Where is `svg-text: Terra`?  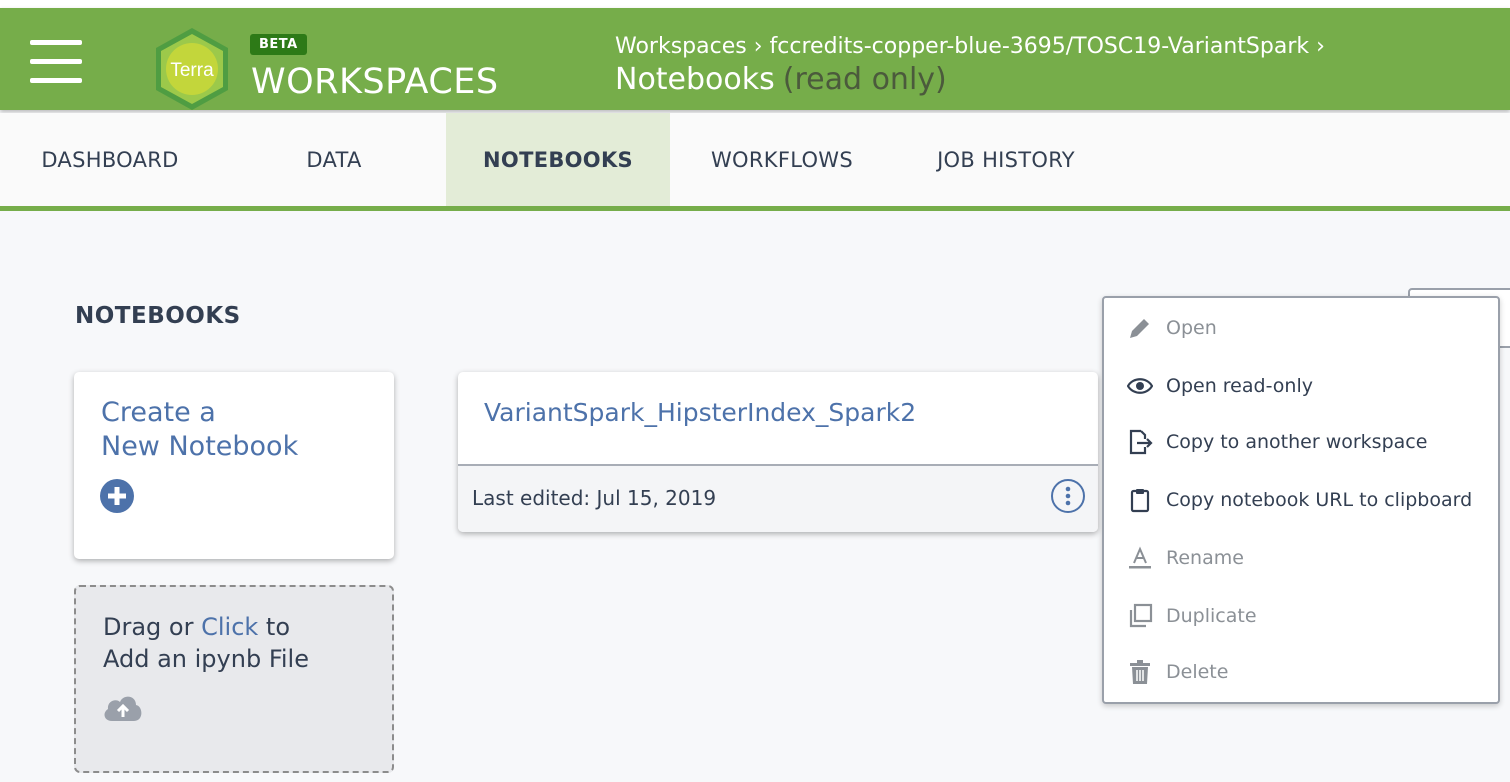 svg-text: Terra is located at coordinates (192, 70).